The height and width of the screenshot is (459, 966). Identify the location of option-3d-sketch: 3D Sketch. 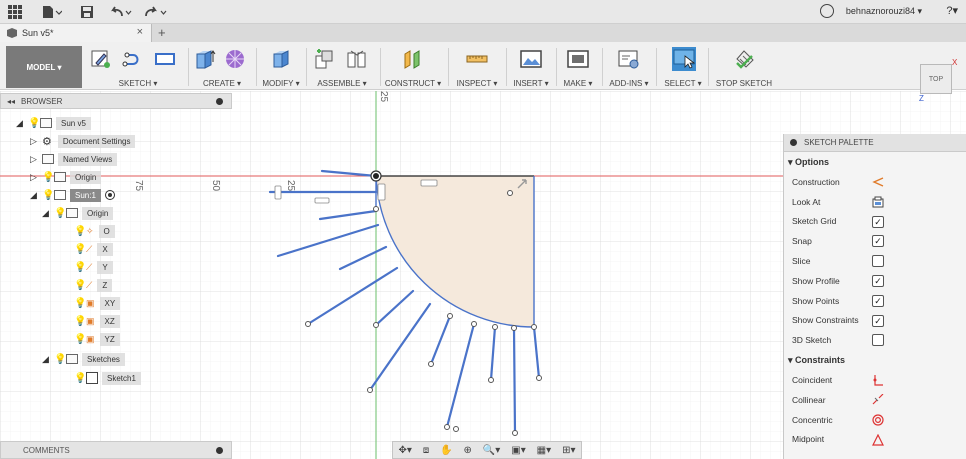
(875, 340).